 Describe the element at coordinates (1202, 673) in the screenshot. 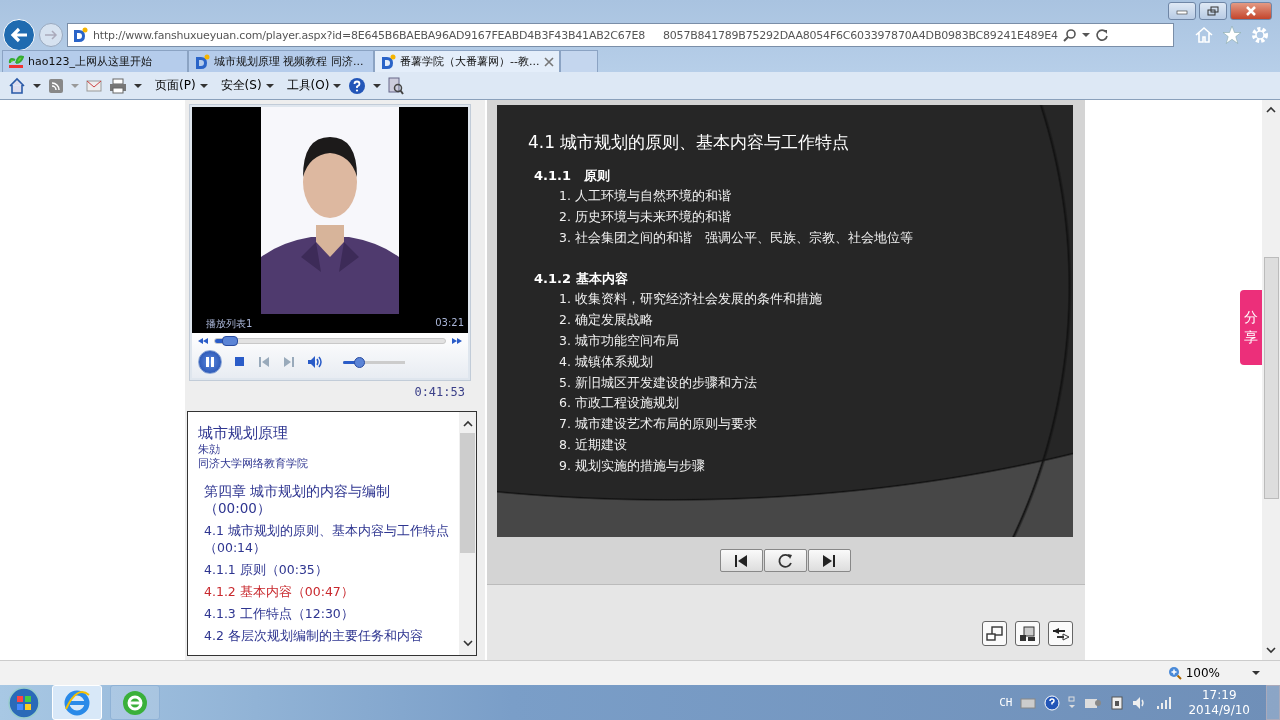

I see `zoom-level: 100%` at that location.